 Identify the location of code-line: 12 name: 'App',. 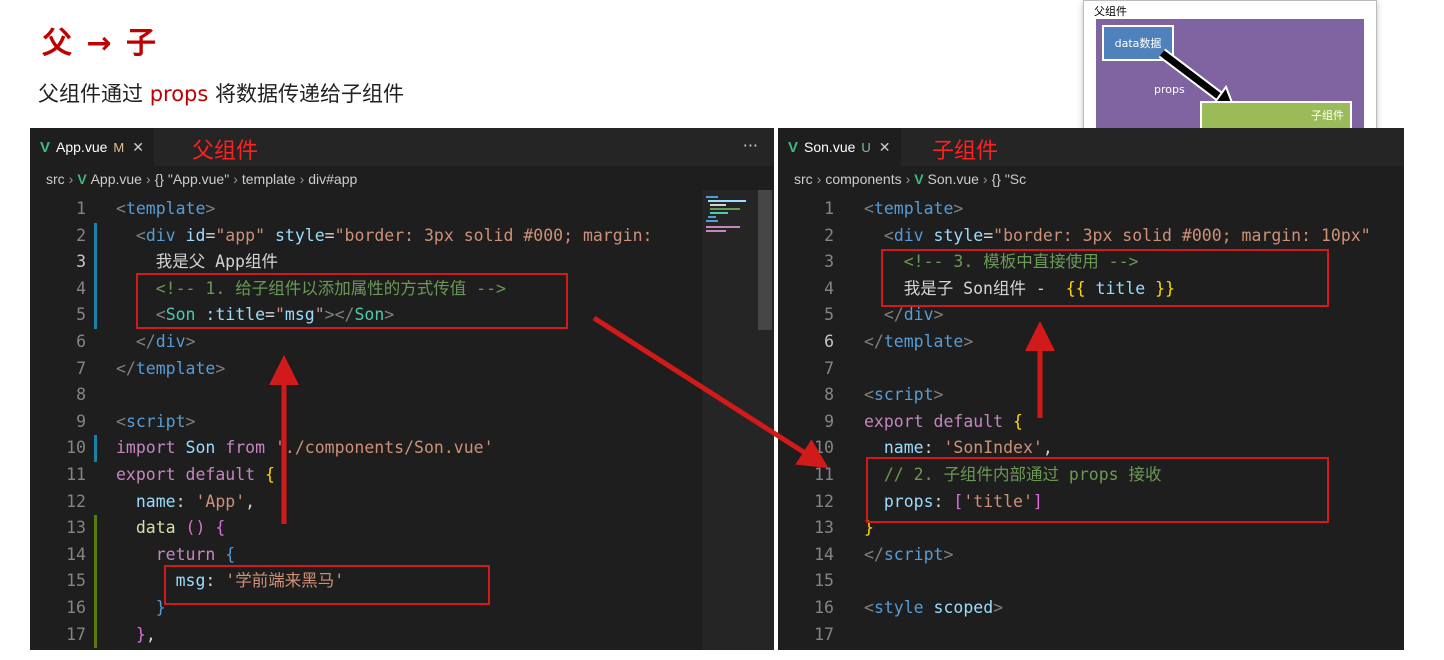
(402, 502).